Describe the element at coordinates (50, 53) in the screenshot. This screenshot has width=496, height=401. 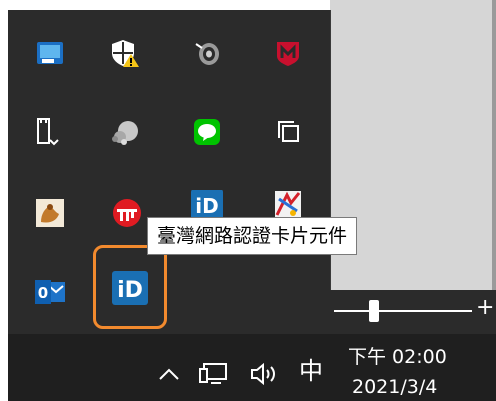
I see `intel-graphics-icon` at that location.